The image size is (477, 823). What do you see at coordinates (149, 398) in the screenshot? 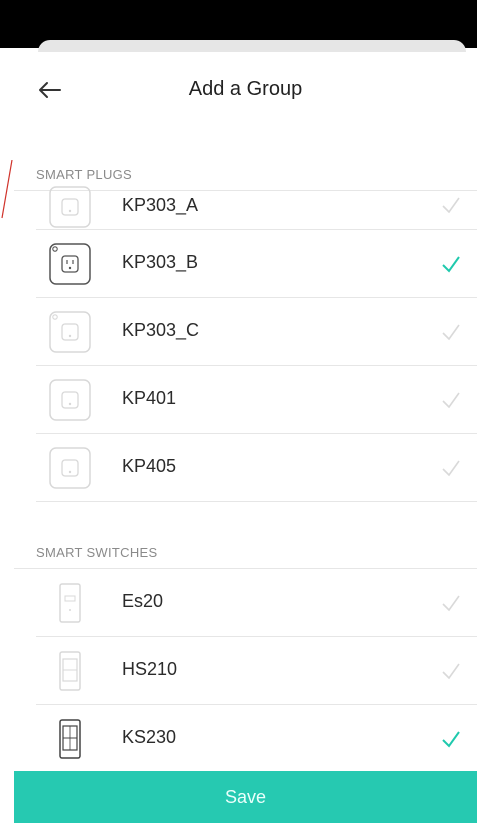
I see `device-label: KP401` at bounding box center [149, 398].